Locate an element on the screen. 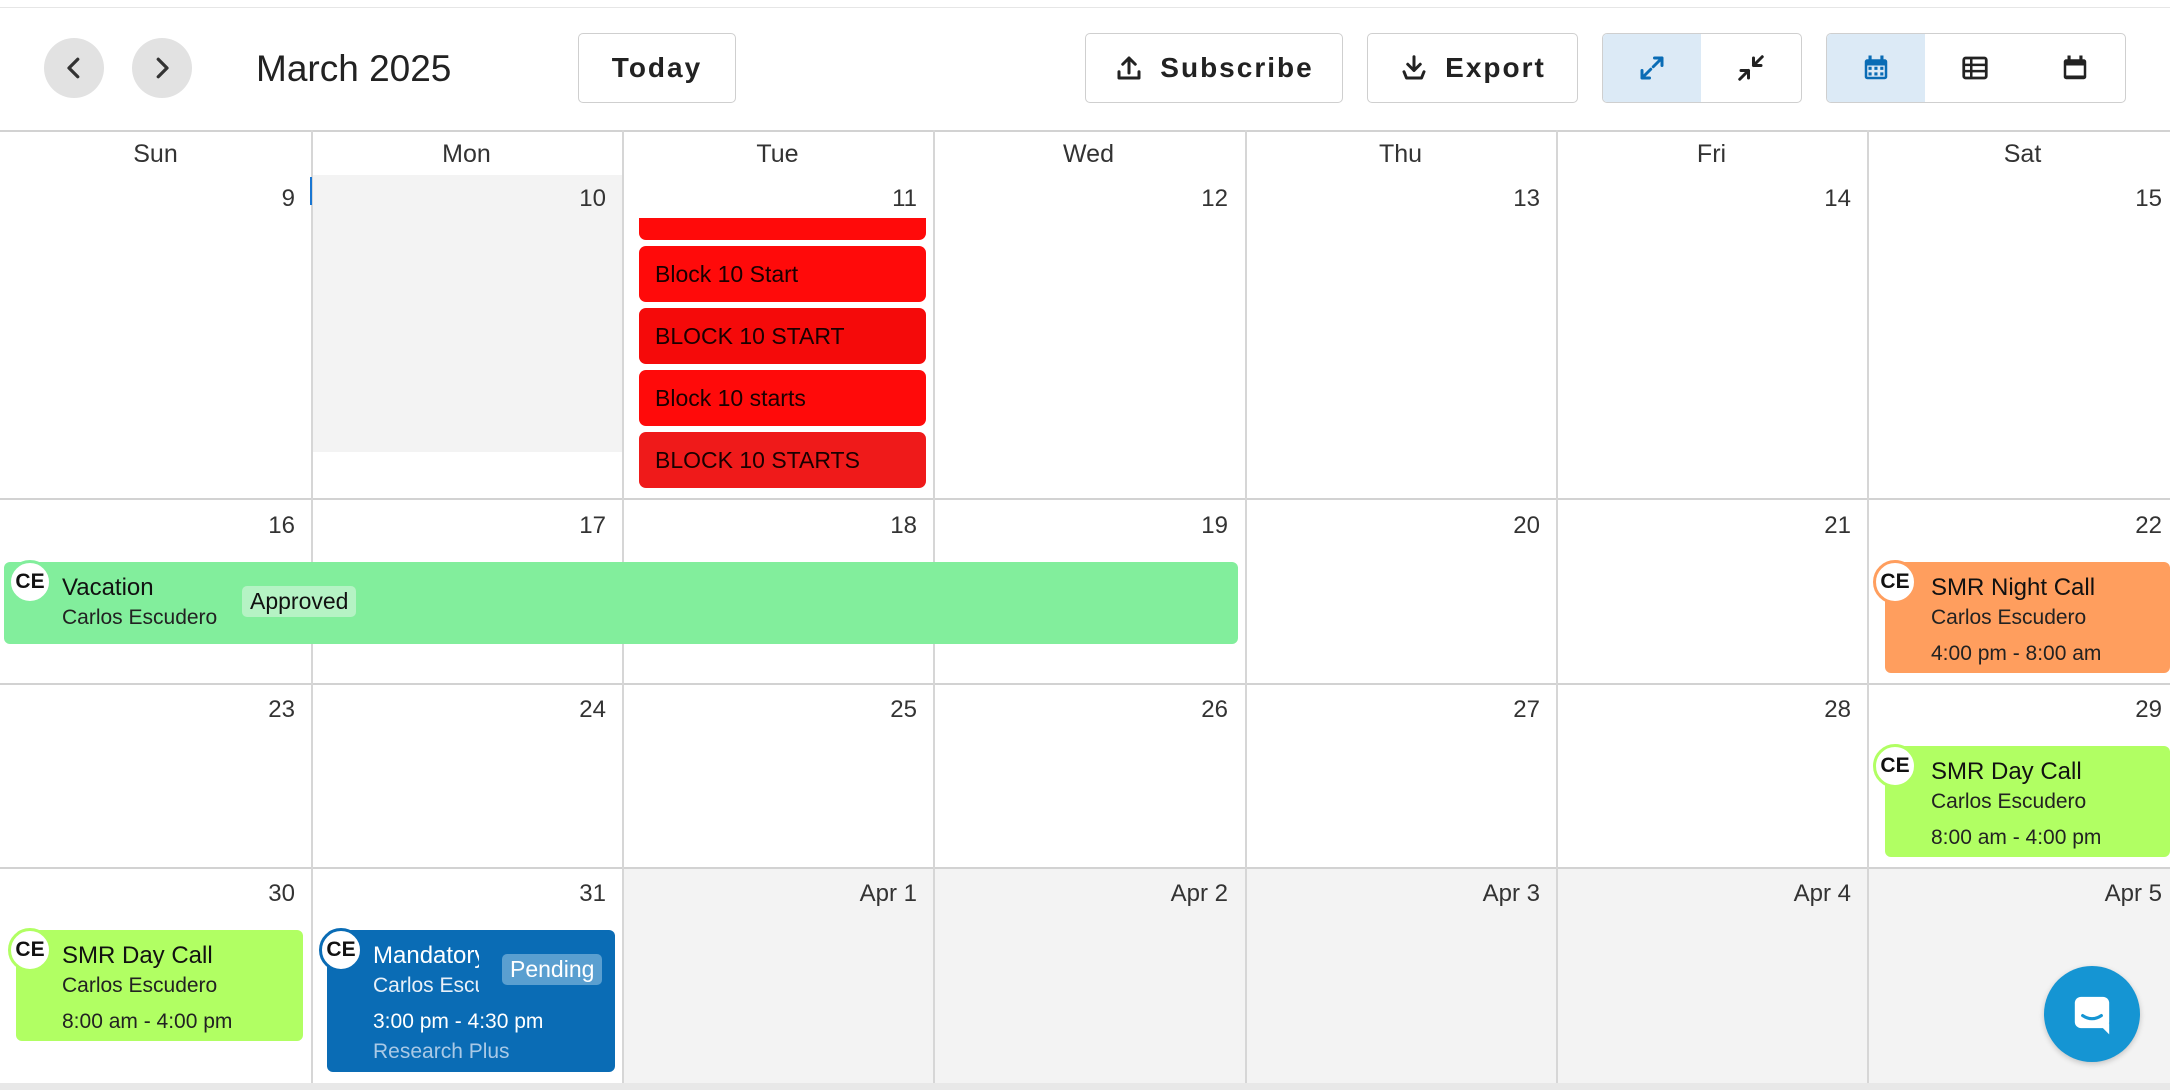 Image resolution: width=2170 pixels, height=1090 pixels. day-view-button is located at coordinates (2075, 68).